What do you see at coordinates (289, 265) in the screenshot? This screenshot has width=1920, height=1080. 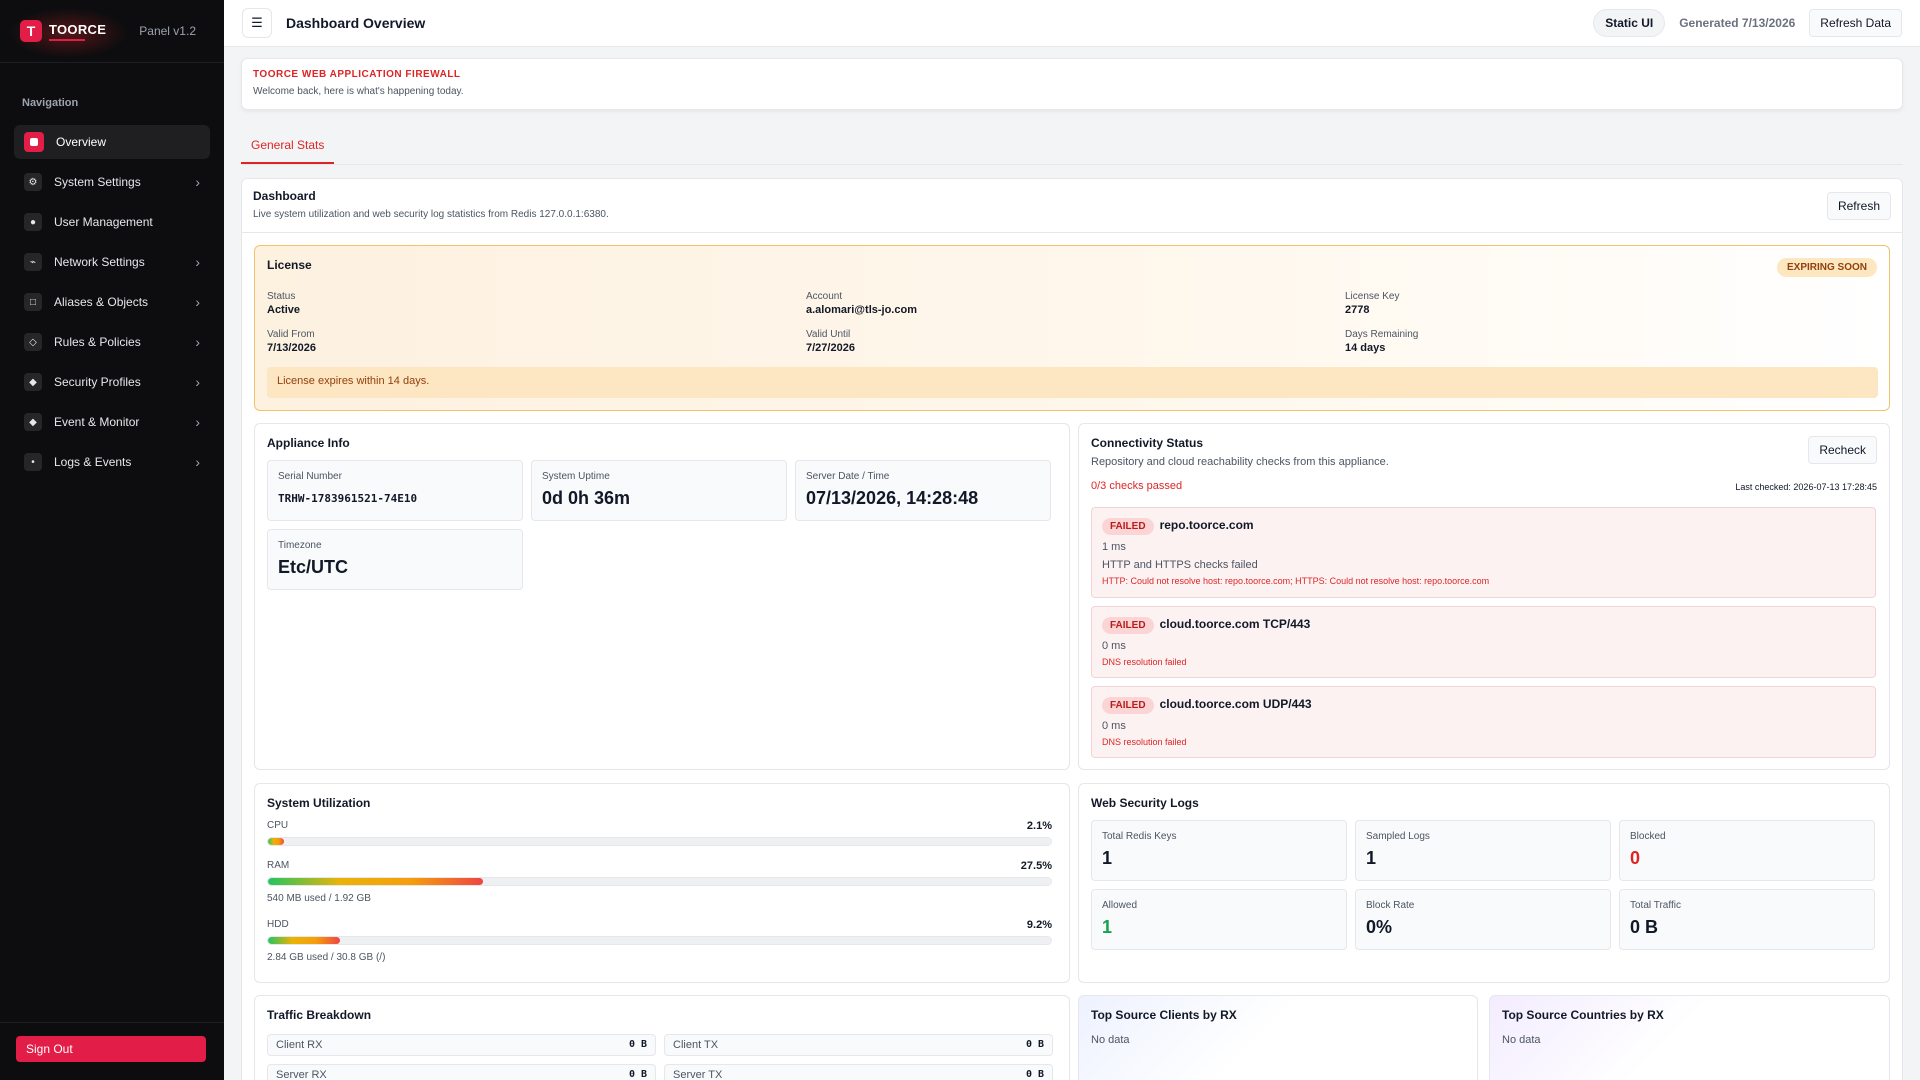 I see `license-title: License` at bounding box center [289, 265].